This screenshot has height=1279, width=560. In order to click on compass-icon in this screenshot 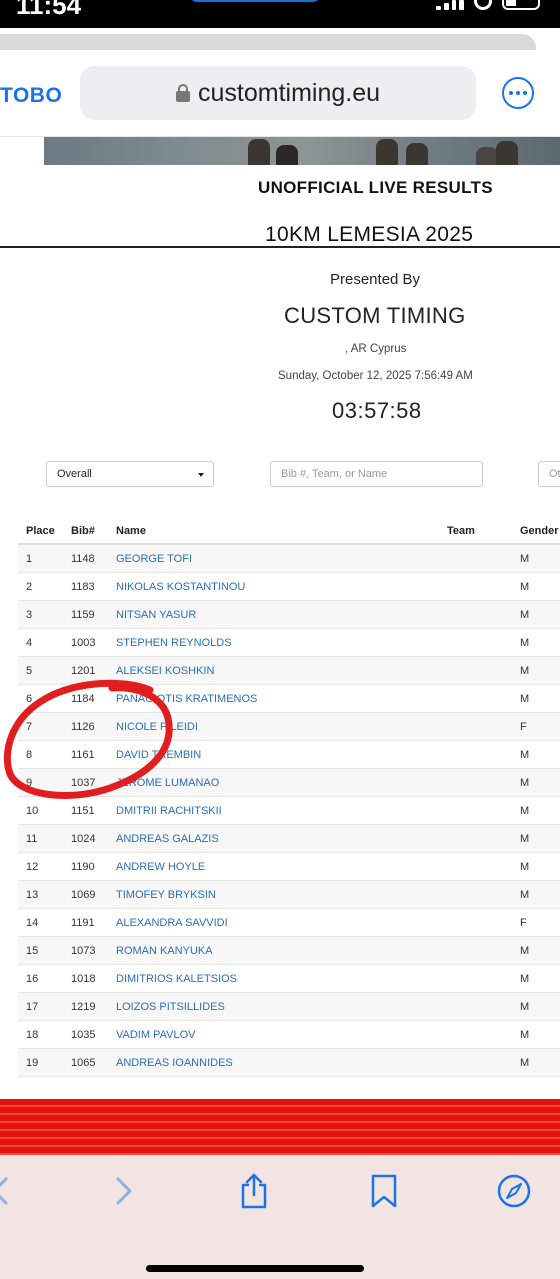, I will do `click(514, 1191)`.